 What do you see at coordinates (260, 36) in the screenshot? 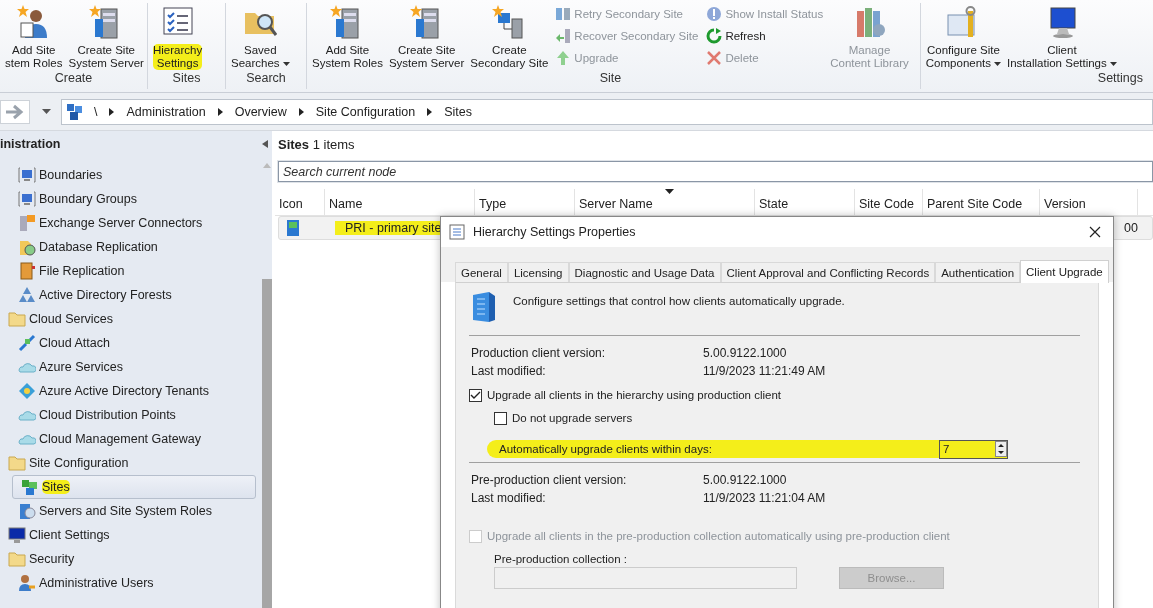
I see `ribbon-button: Saved Searches` at bounding box center [260, 36].